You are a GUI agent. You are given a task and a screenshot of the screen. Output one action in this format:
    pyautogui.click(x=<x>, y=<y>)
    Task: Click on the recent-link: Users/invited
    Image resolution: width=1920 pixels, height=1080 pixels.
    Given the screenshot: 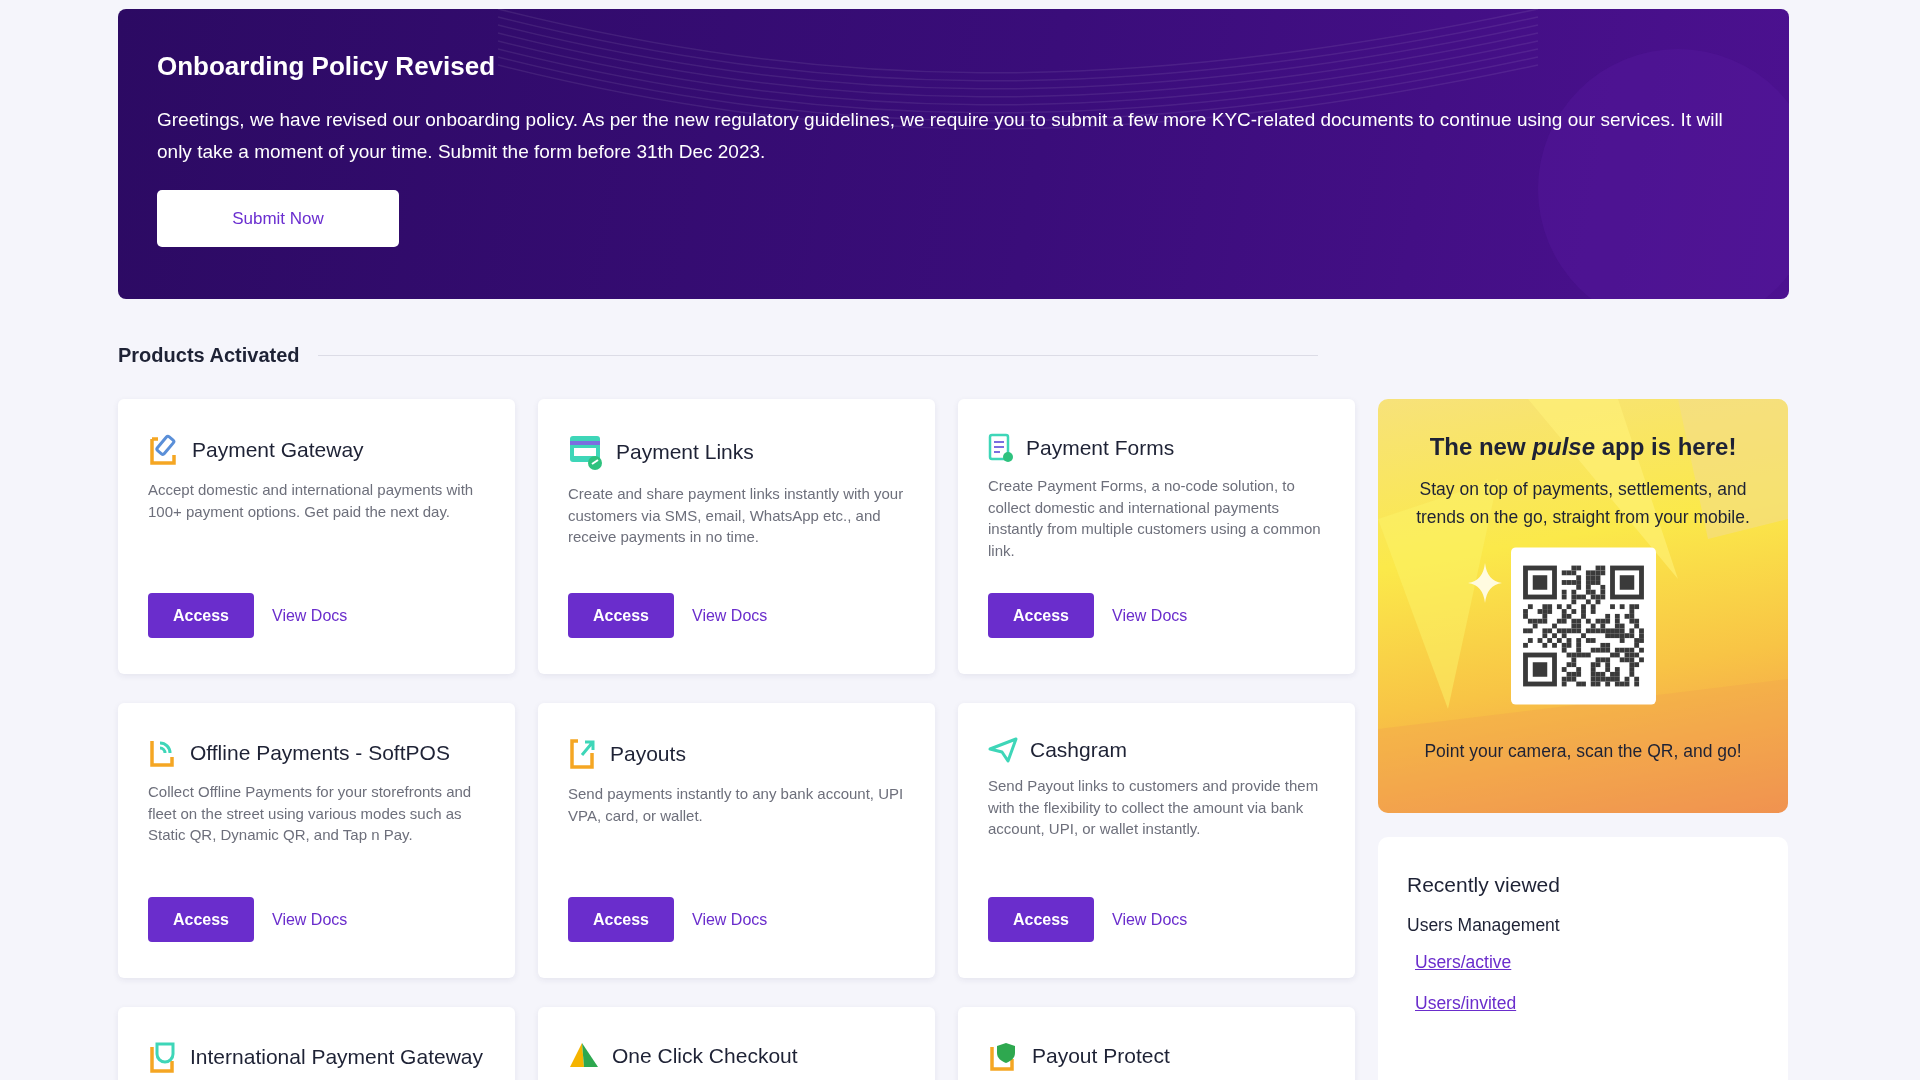 What is the action you would take?
    pyautogui.click(x=1466, y=1003)
    